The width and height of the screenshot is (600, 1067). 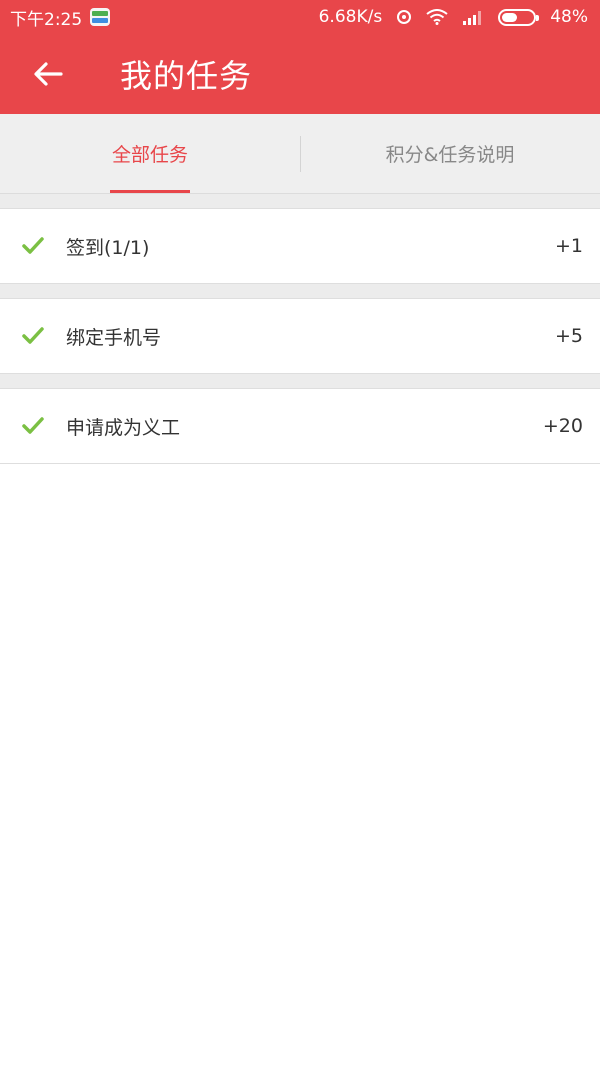 I want to click on tab-all-tasks-label: 全部任务, so click(x=149, y=155).